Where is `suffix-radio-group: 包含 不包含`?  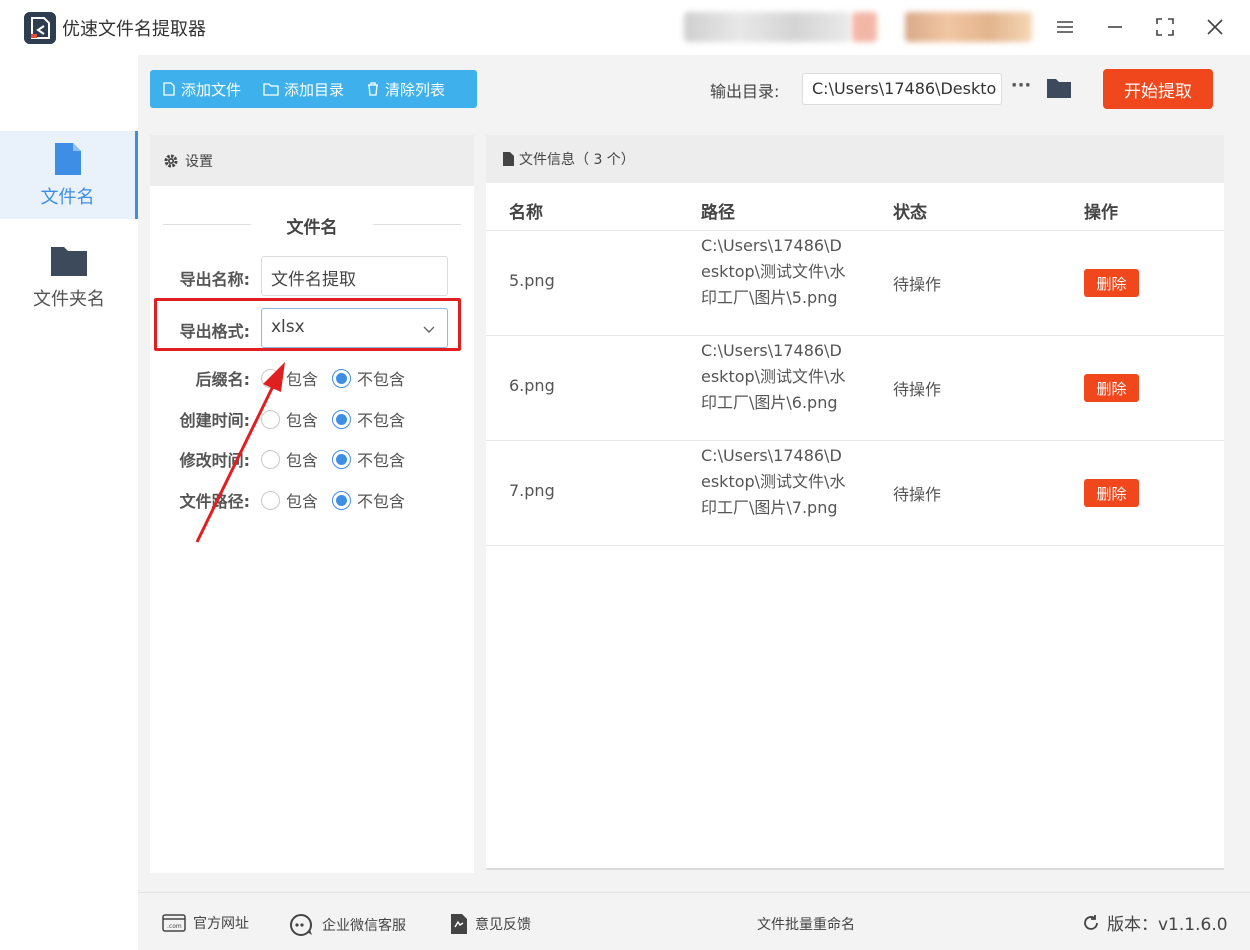
suffix-radio-group: 包含 不包含 is located at coordinates (340, 378).